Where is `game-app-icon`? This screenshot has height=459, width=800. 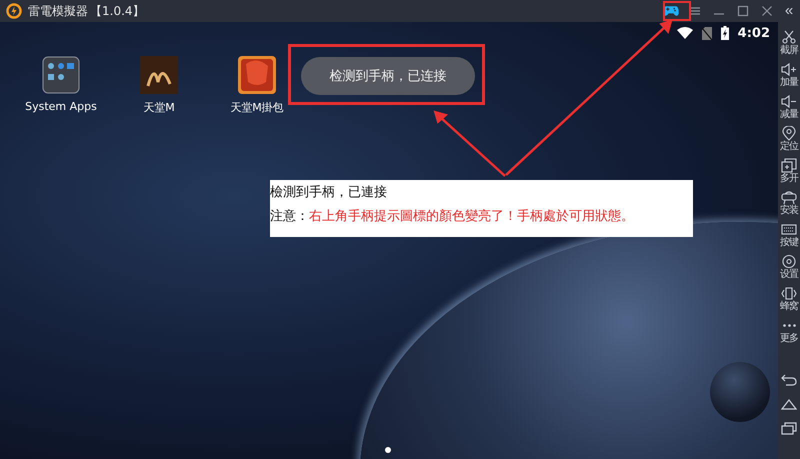 game-app-icon is located at coordinates (159, 75).